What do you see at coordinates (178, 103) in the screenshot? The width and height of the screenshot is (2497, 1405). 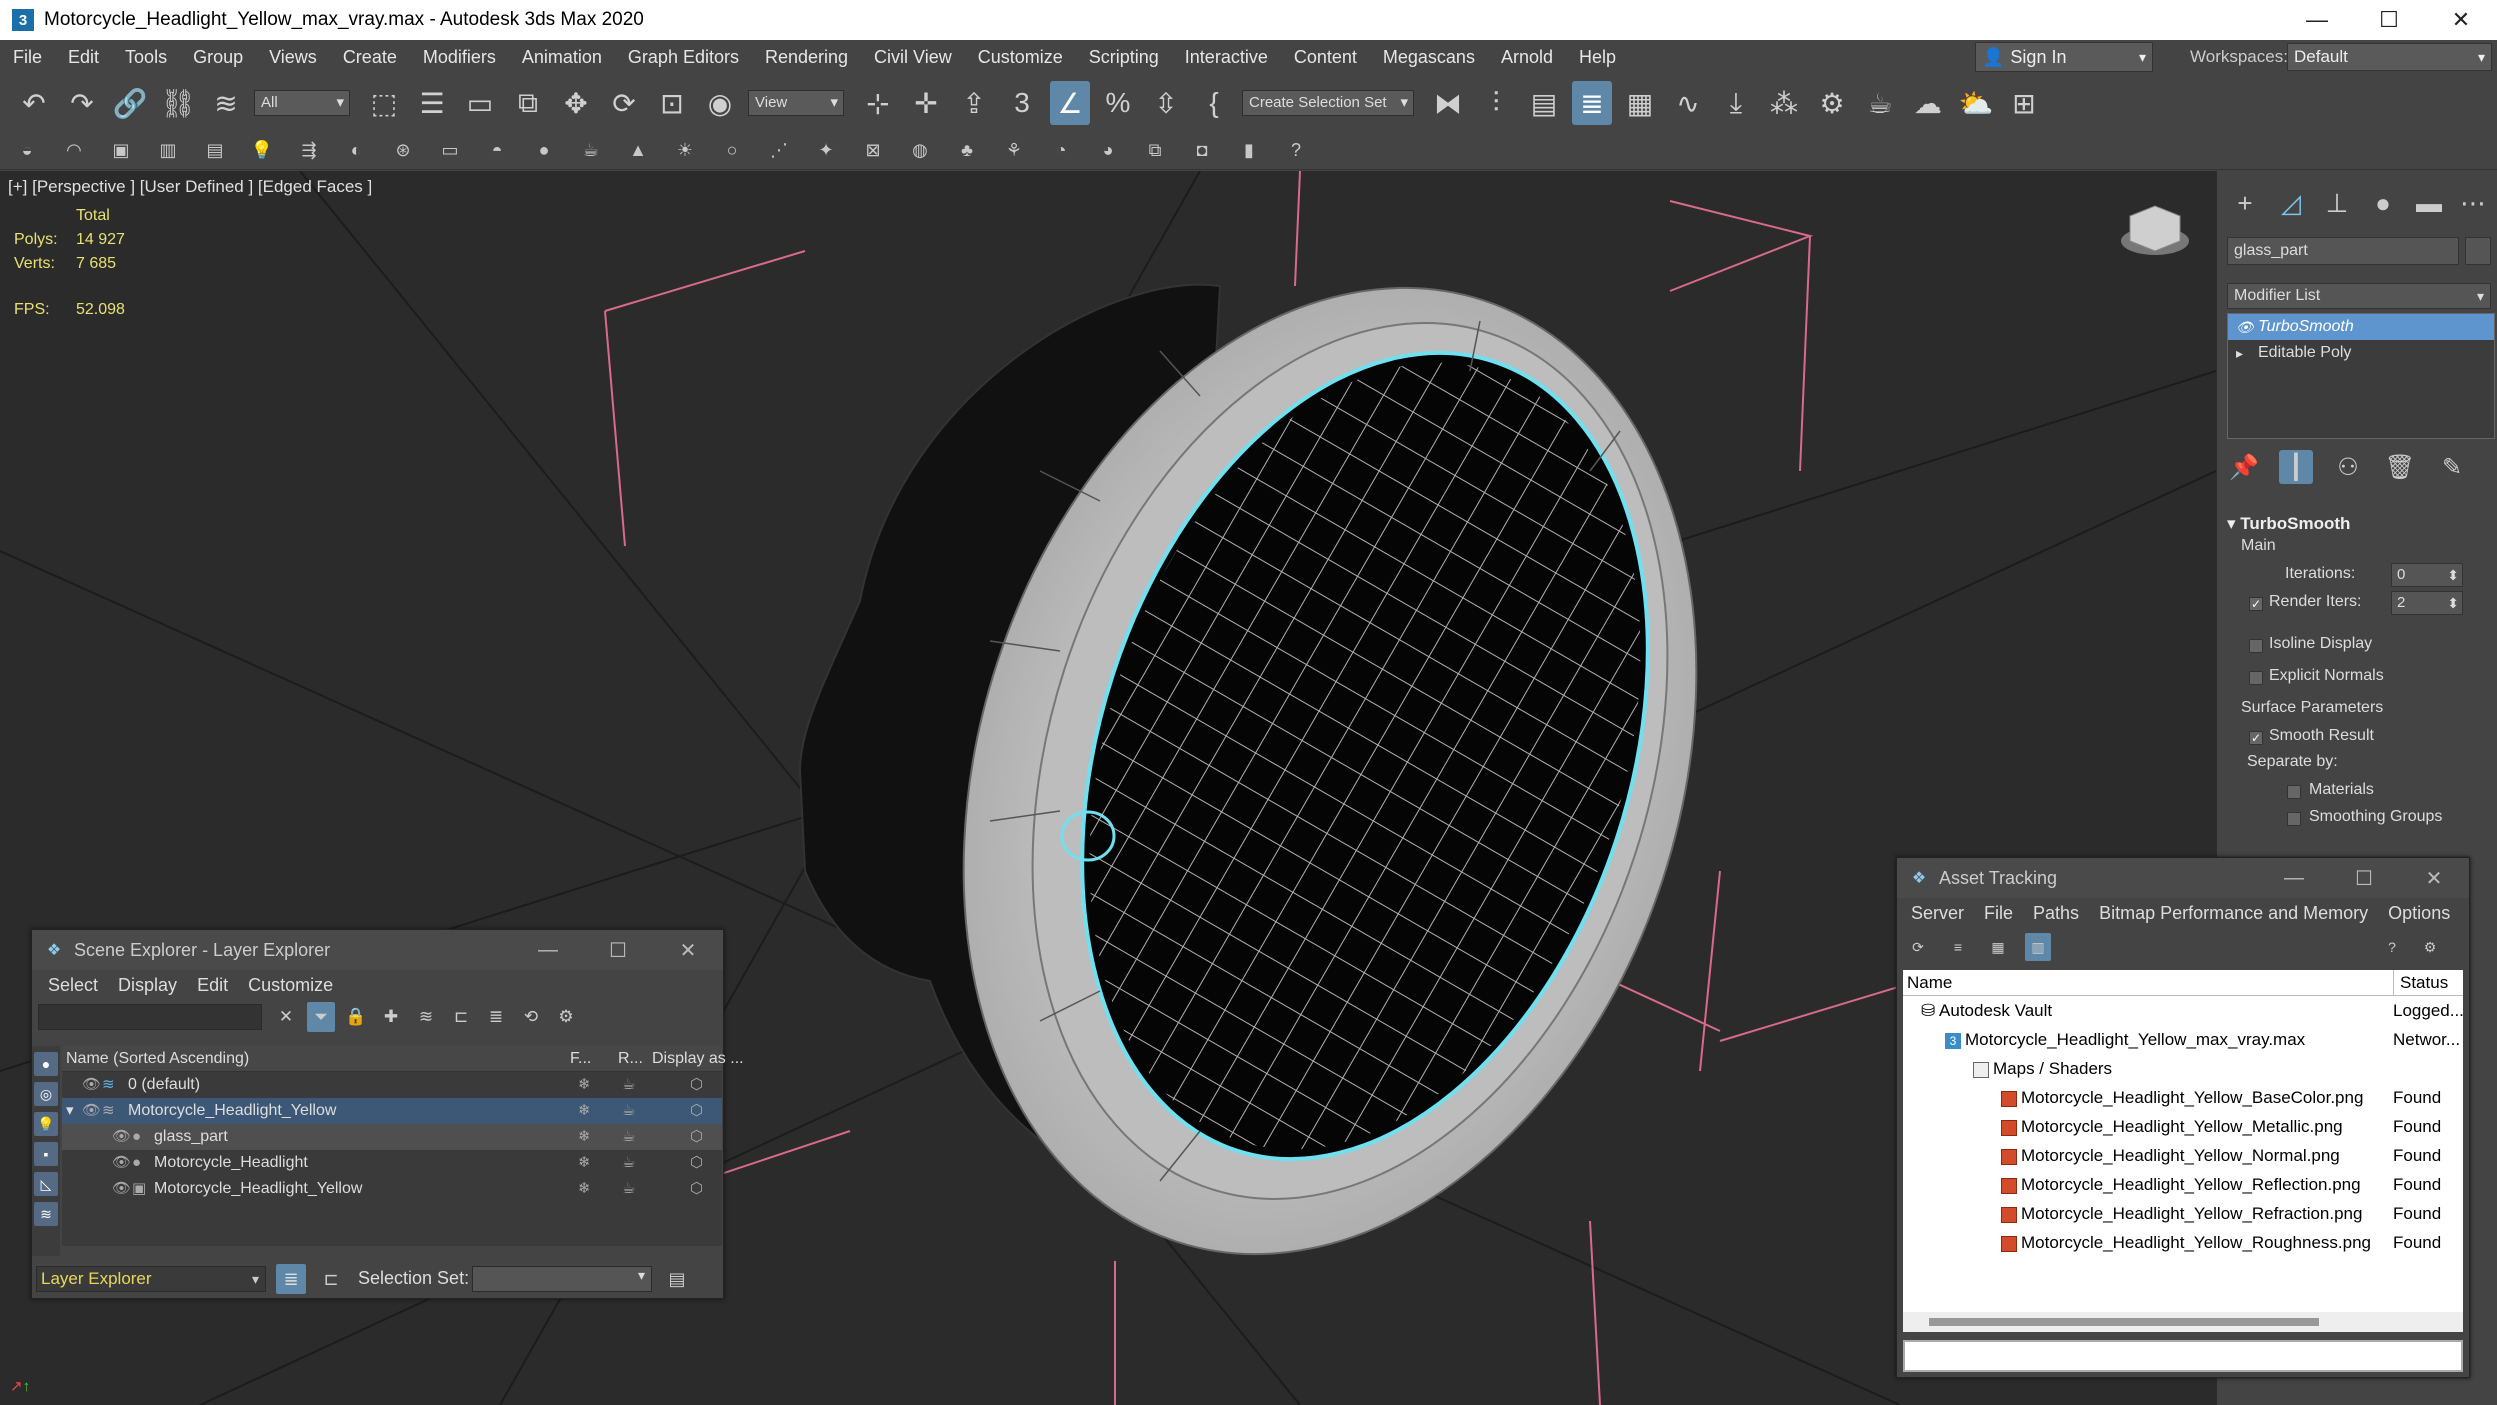 I see `unlink-icon: ⛓` at bounding box center [178, 103].